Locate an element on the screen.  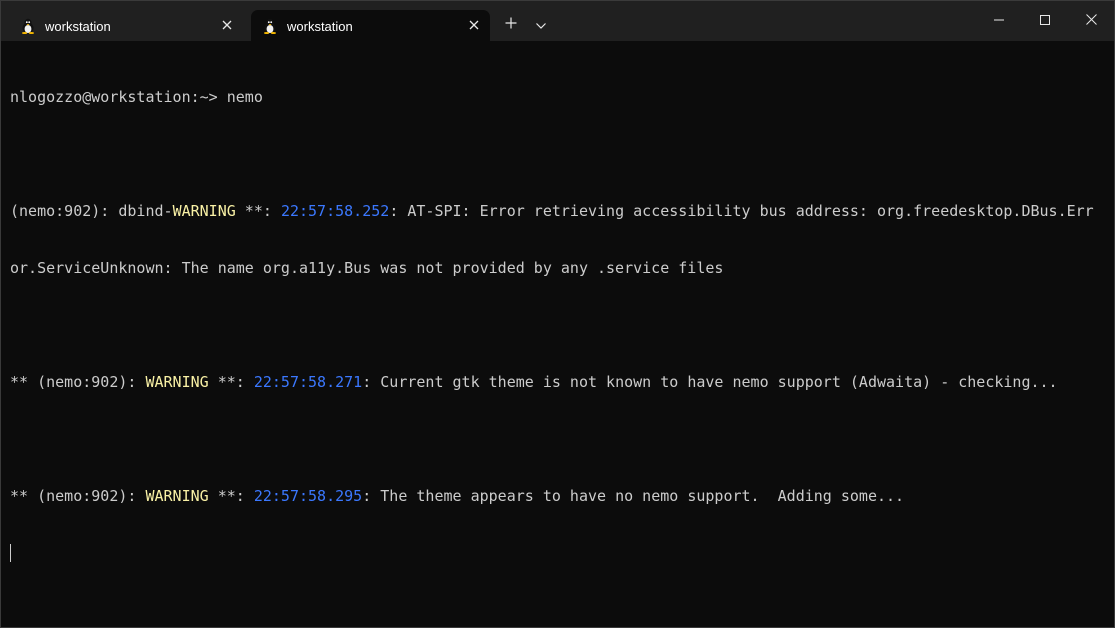
cursor-line is located at coordinates (559, 553).